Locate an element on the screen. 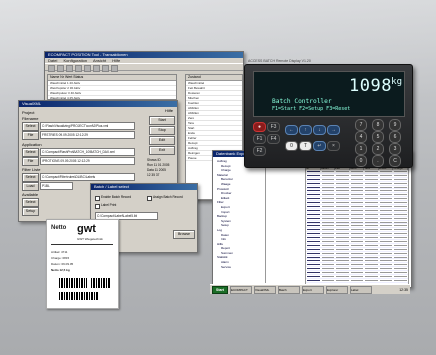  select-filter-button: Select is located at coordinates (30, 177).